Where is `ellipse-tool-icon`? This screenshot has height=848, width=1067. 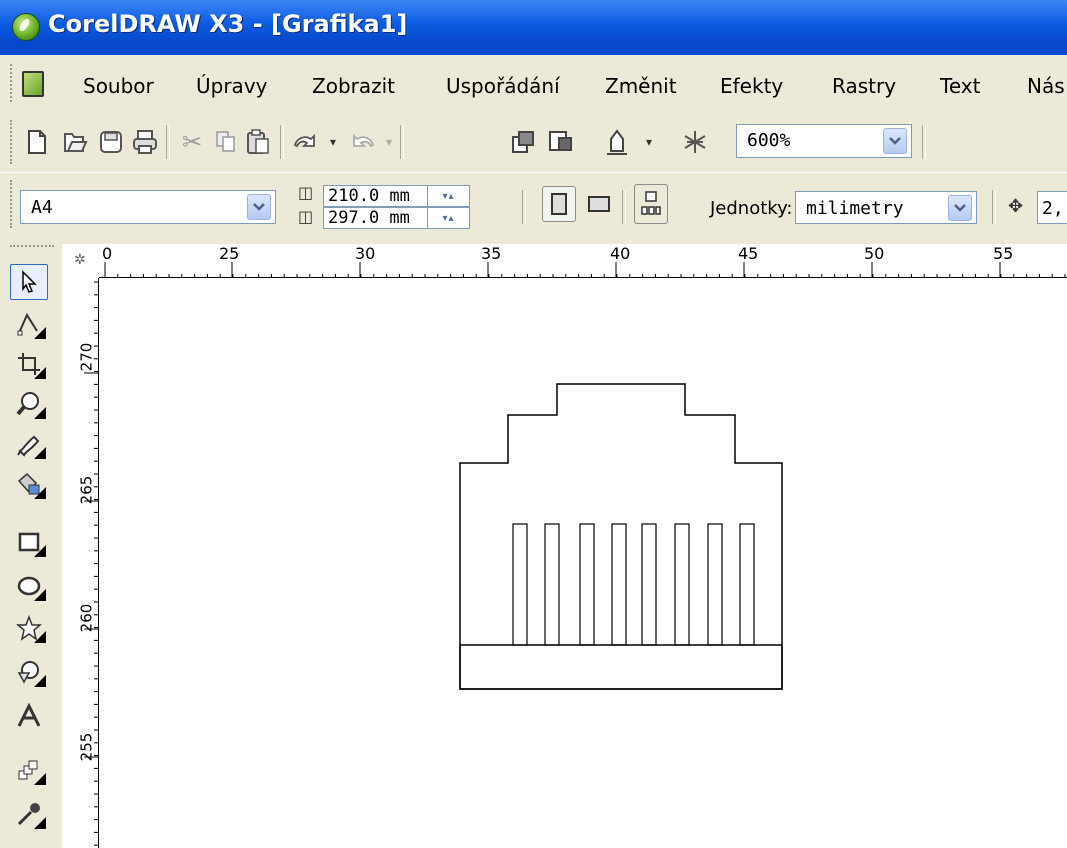
ellipse-tool-icon is located at coordinates (29, 586).